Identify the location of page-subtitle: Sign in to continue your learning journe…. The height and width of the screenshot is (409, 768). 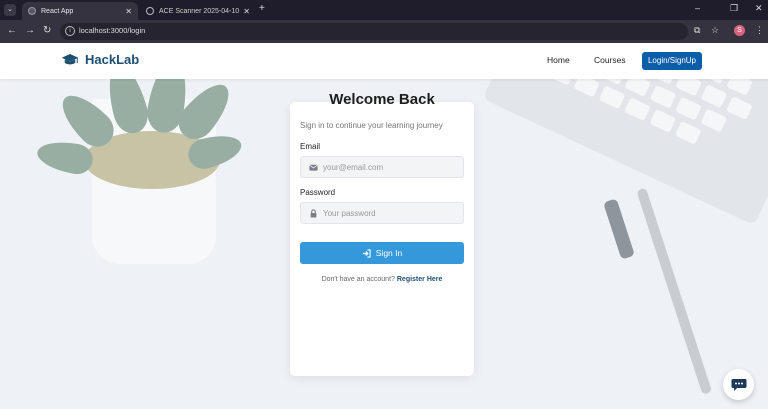
(371, 125).